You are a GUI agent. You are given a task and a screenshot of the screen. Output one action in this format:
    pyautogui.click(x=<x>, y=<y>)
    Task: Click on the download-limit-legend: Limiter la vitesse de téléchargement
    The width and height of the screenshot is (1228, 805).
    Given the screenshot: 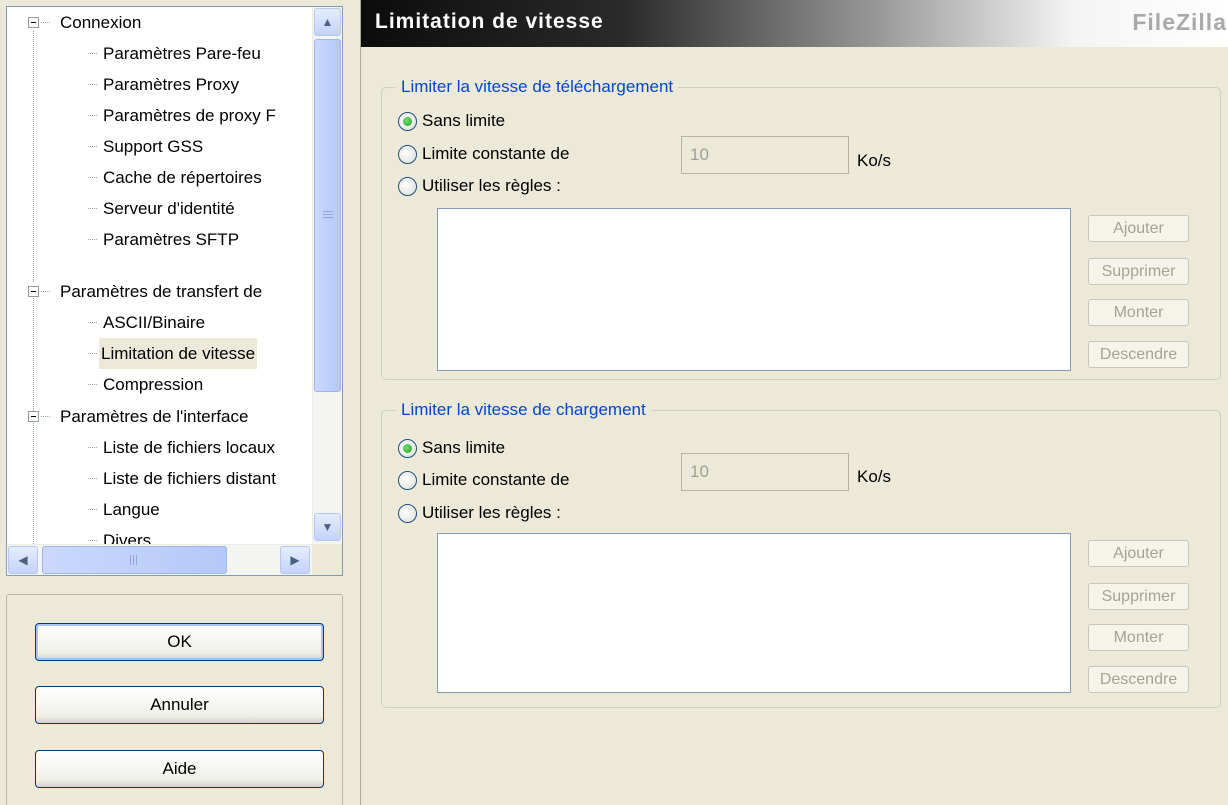 What is the action you would take?
    pyautogui.click(x=537, y=87)
    